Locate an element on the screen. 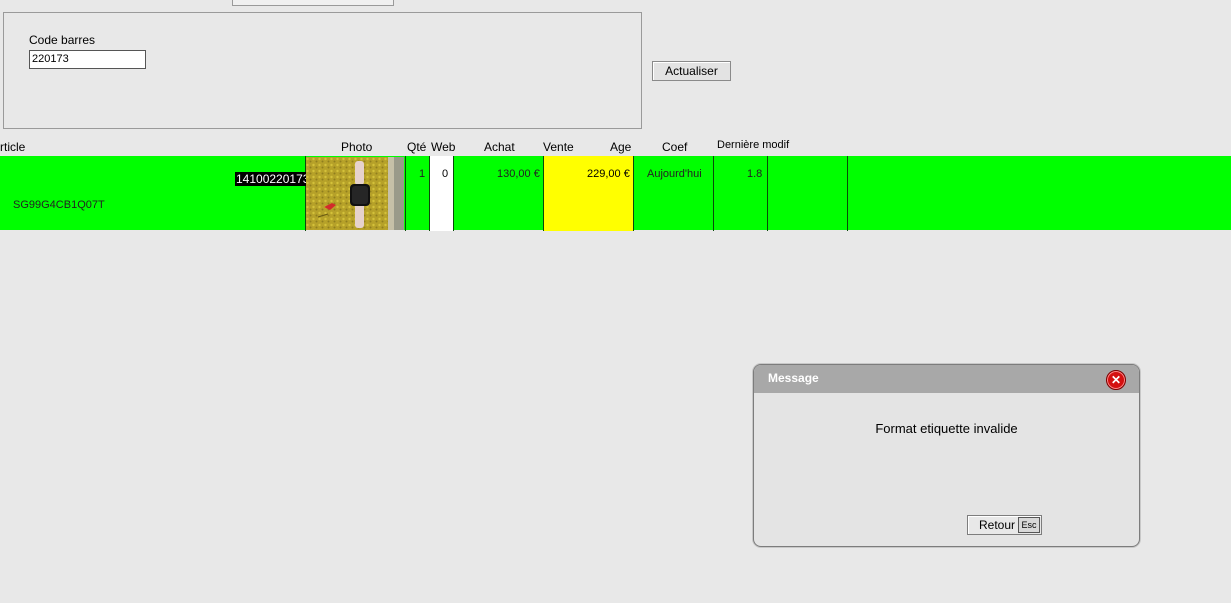 The image size is (1231, 603). product-photo is located at coordinates (355, 193).